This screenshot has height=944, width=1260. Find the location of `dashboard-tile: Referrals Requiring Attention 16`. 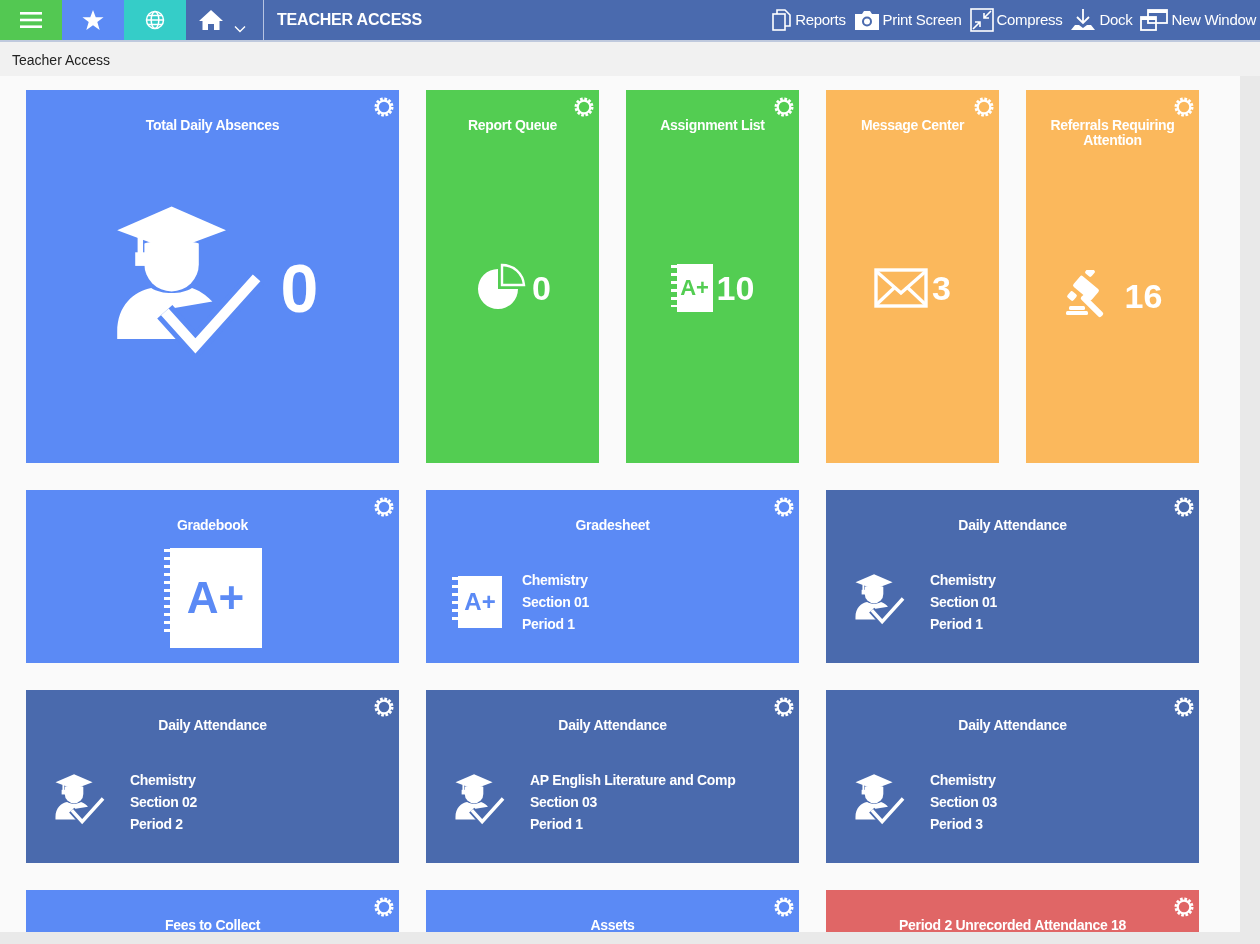

dashboard-tile: Referrals Requiring Attention 16 is located at coordinates (1112, 276).